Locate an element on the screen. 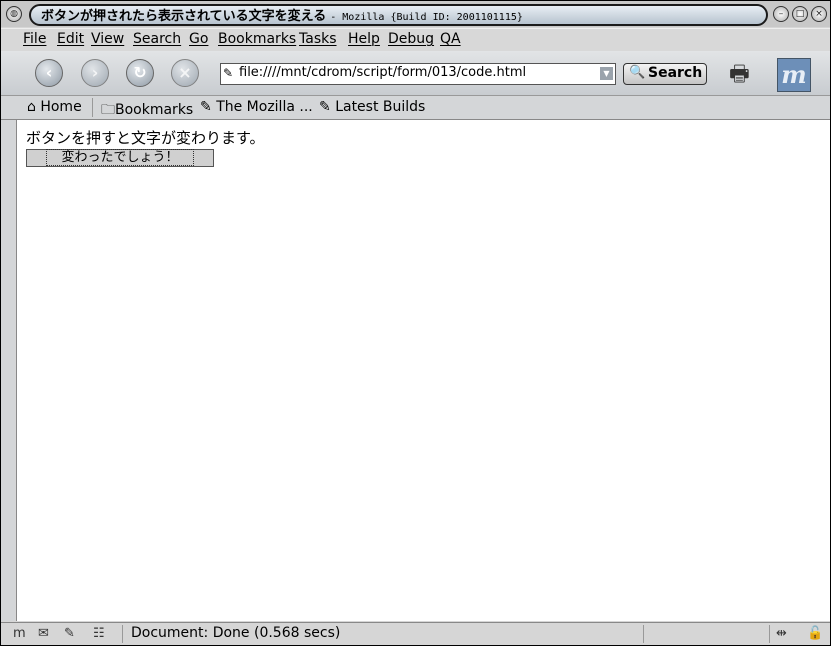  print-icon: 🖶 is located at coordinates (746, 72).